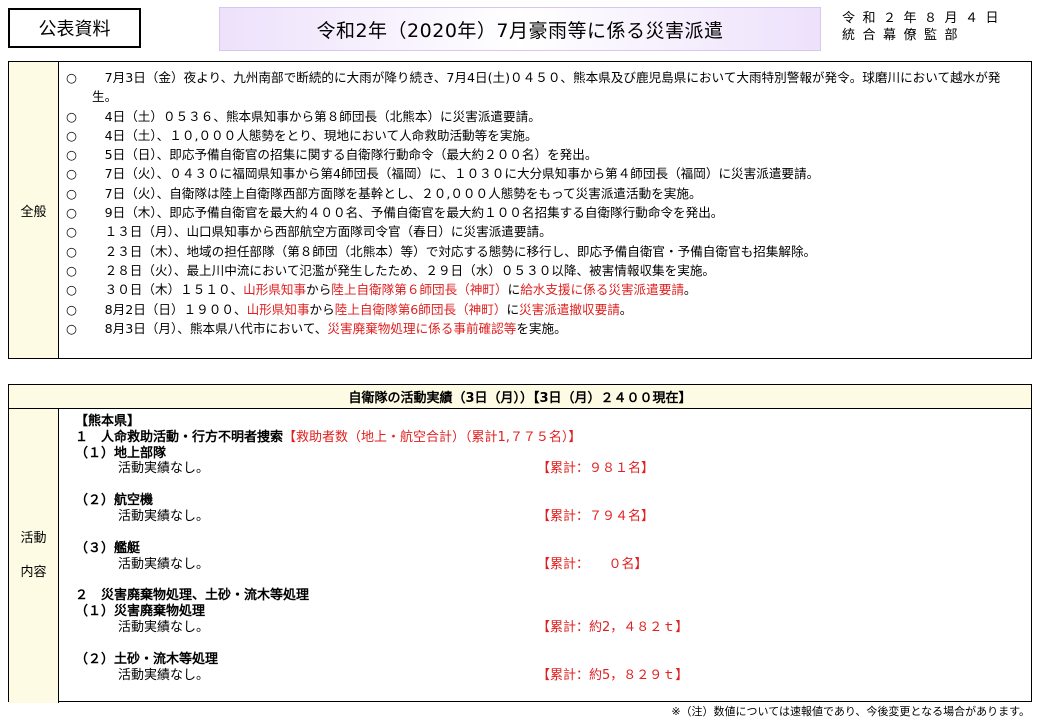  I want to click on cumulative-value: 【累計：約5，８２９ｔ】, so click(613, 675).